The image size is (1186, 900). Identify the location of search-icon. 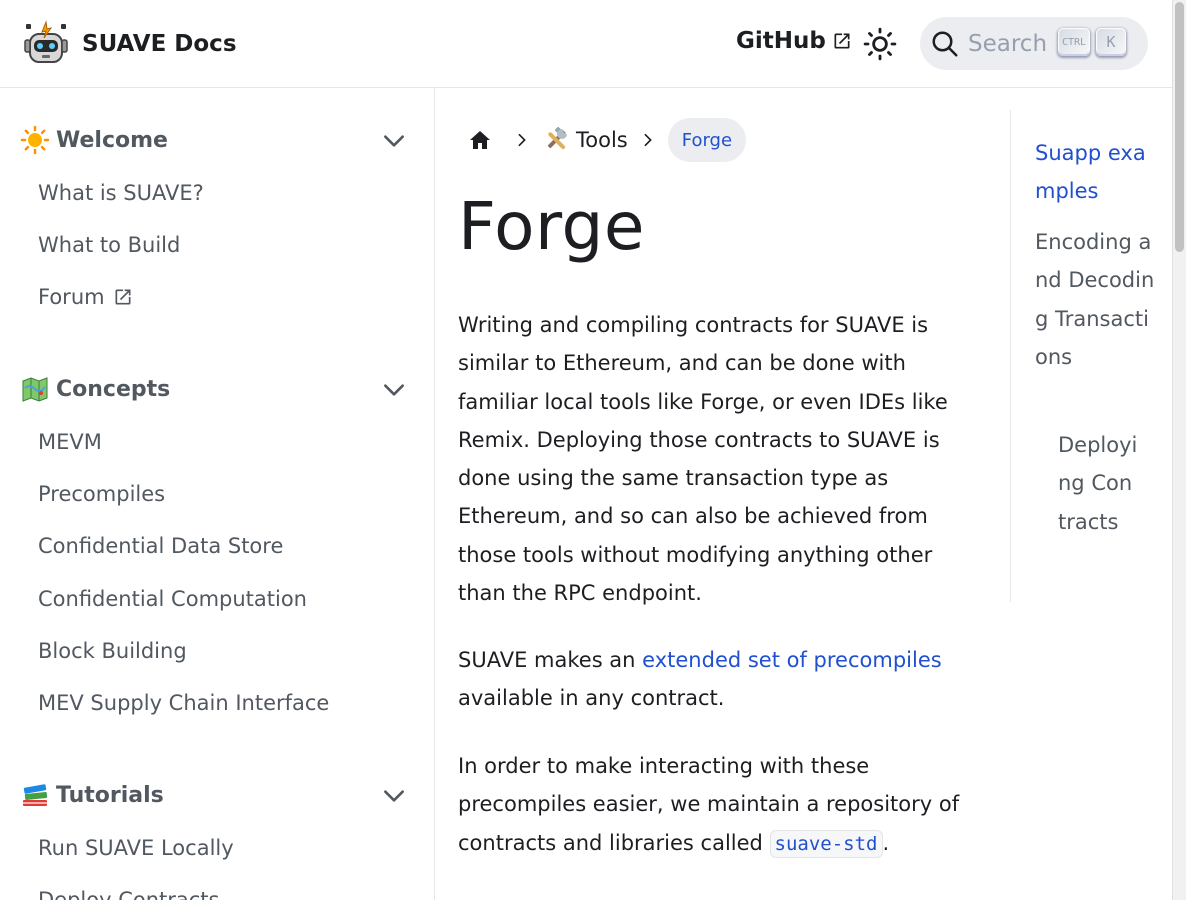
(945, 43).